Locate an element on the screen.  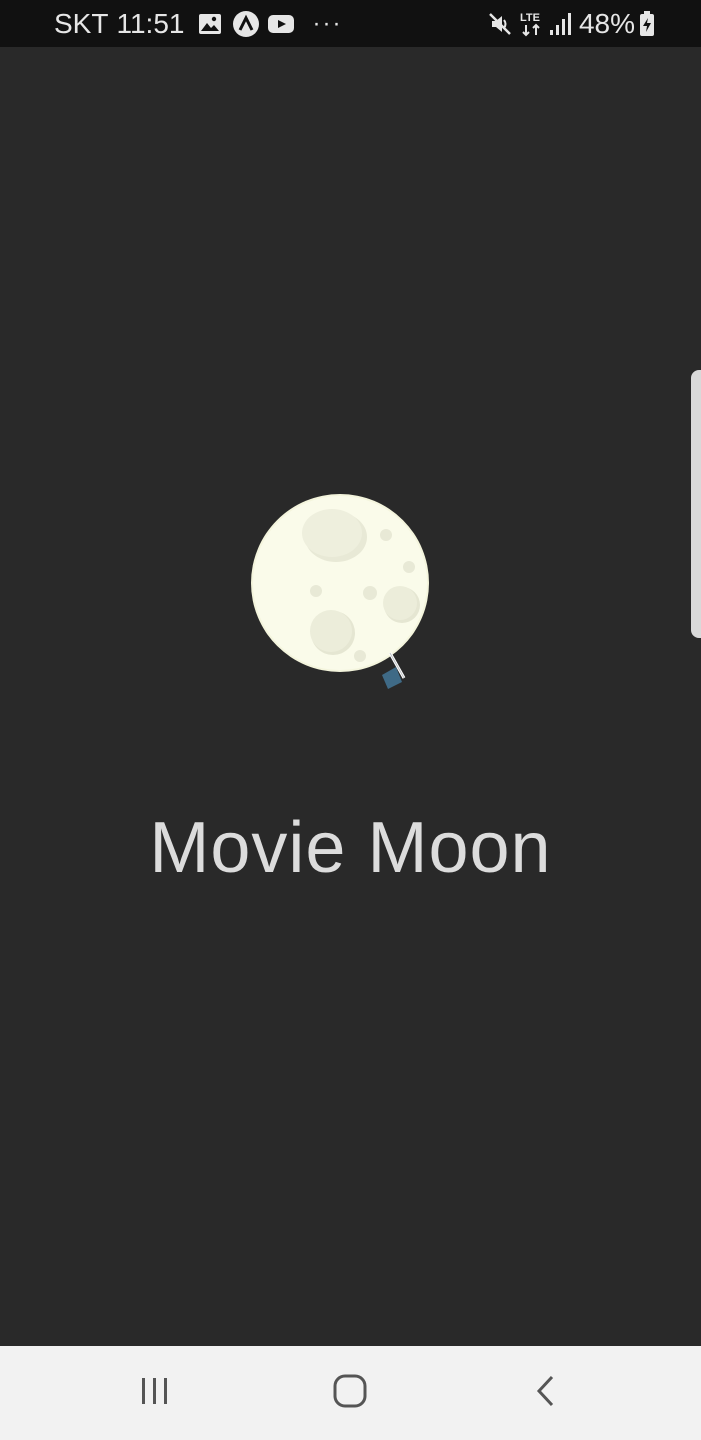
battery-icon is located at coordinates (647, 23).